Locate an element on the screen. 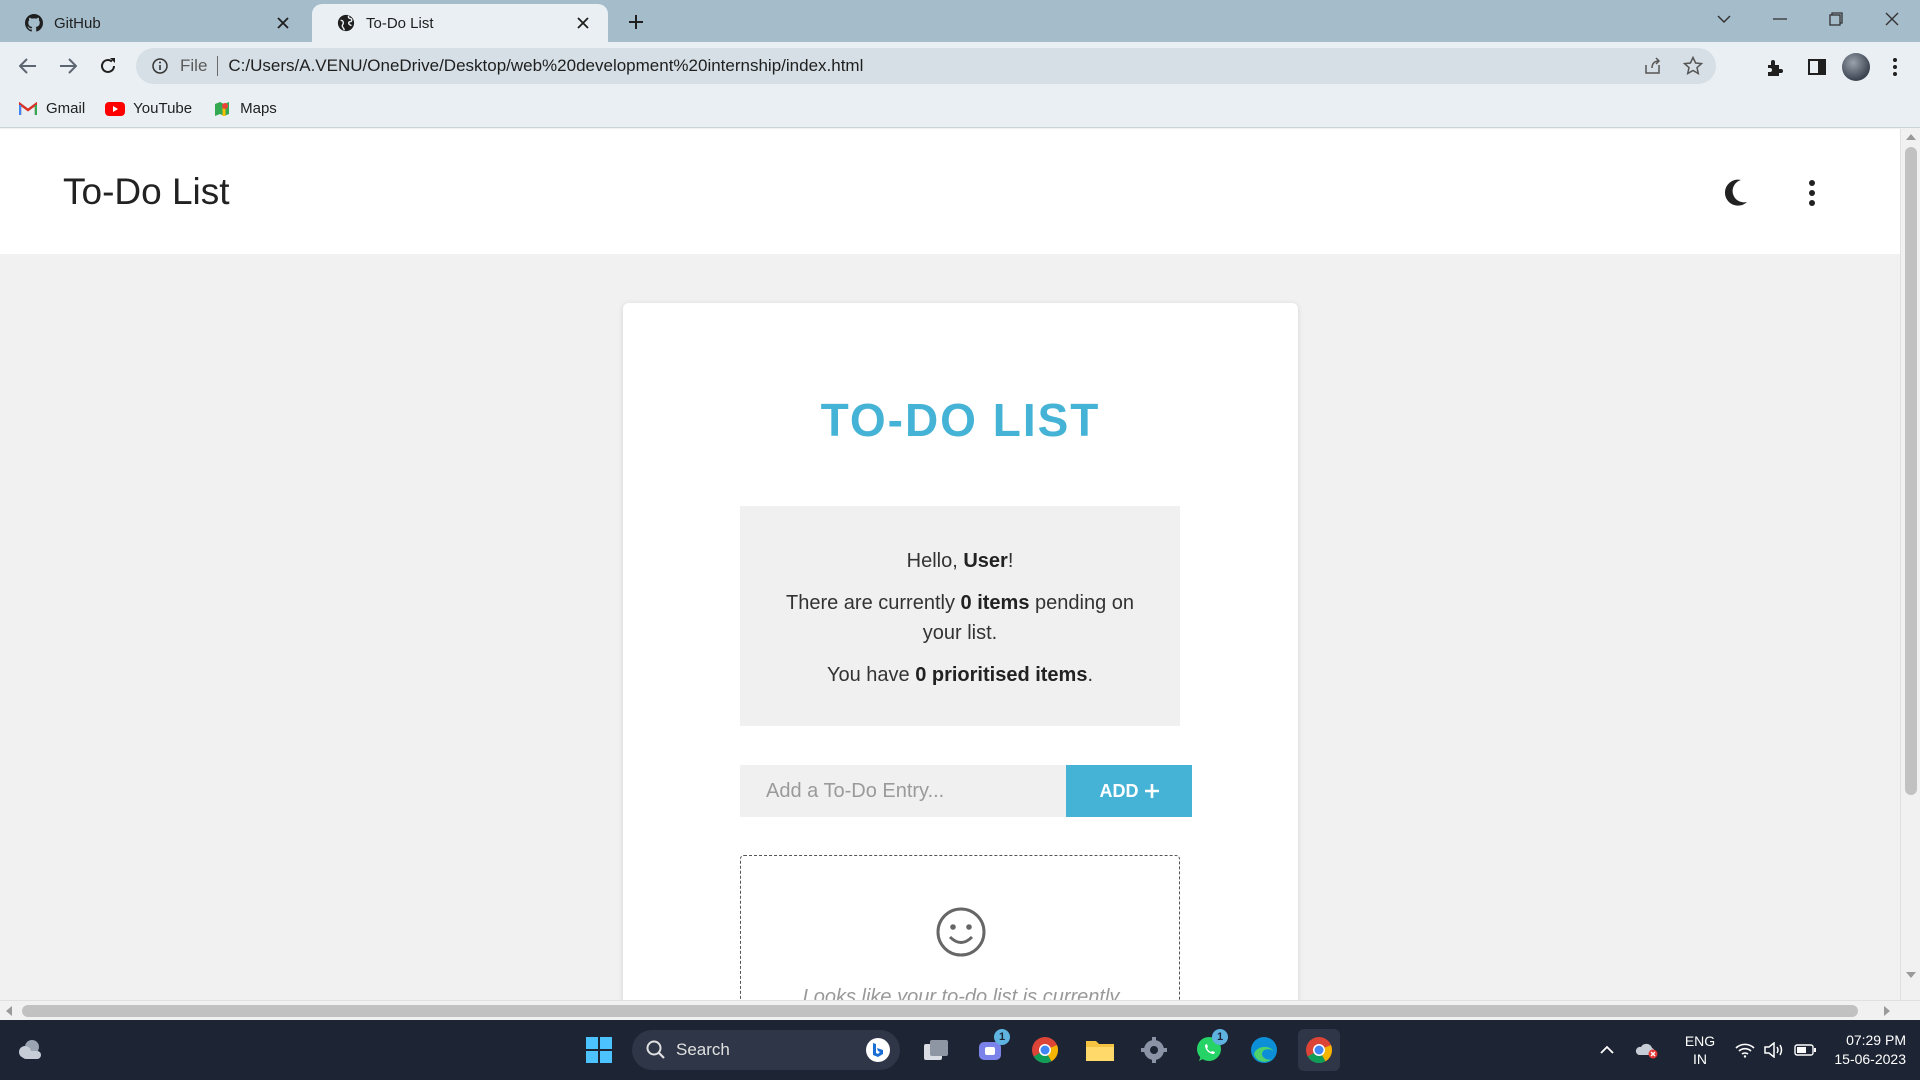  start-button is located at coordinates (599, 1050).